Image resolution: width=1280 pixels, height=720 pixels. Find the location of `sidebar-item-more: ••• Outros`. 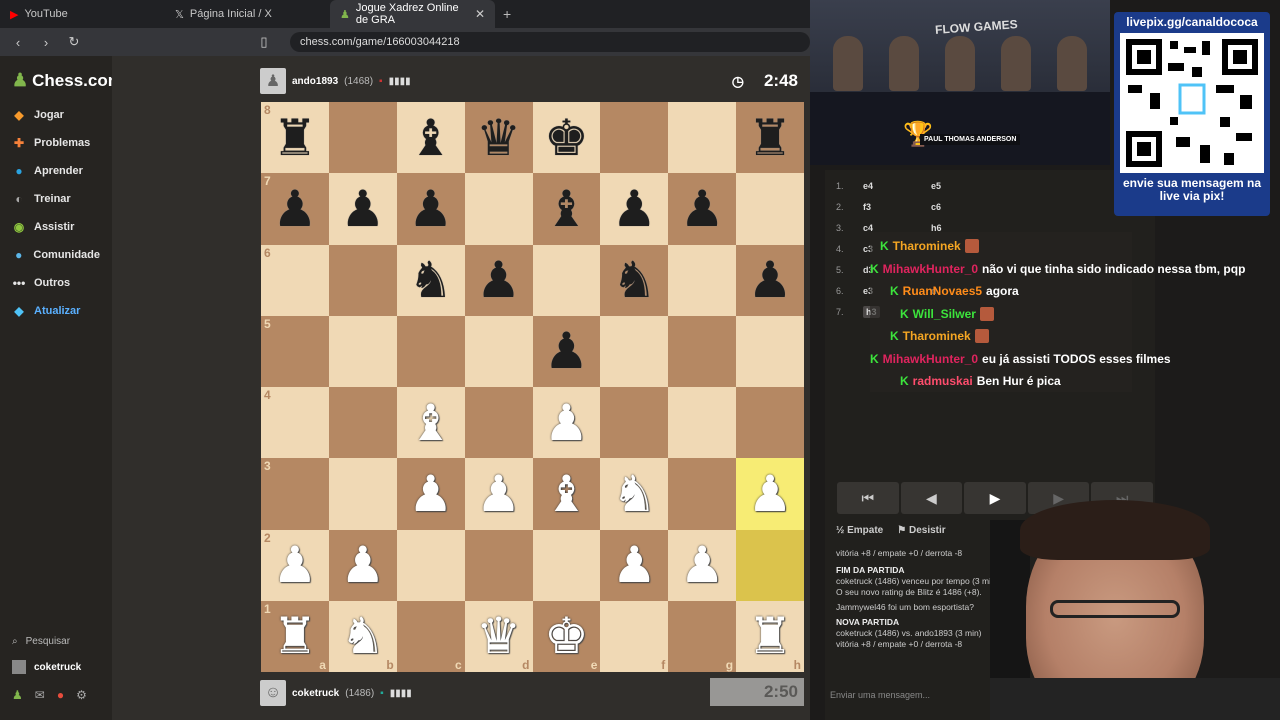

sidebar-item-more: ••• Outros is located at coordinates (56, 283).